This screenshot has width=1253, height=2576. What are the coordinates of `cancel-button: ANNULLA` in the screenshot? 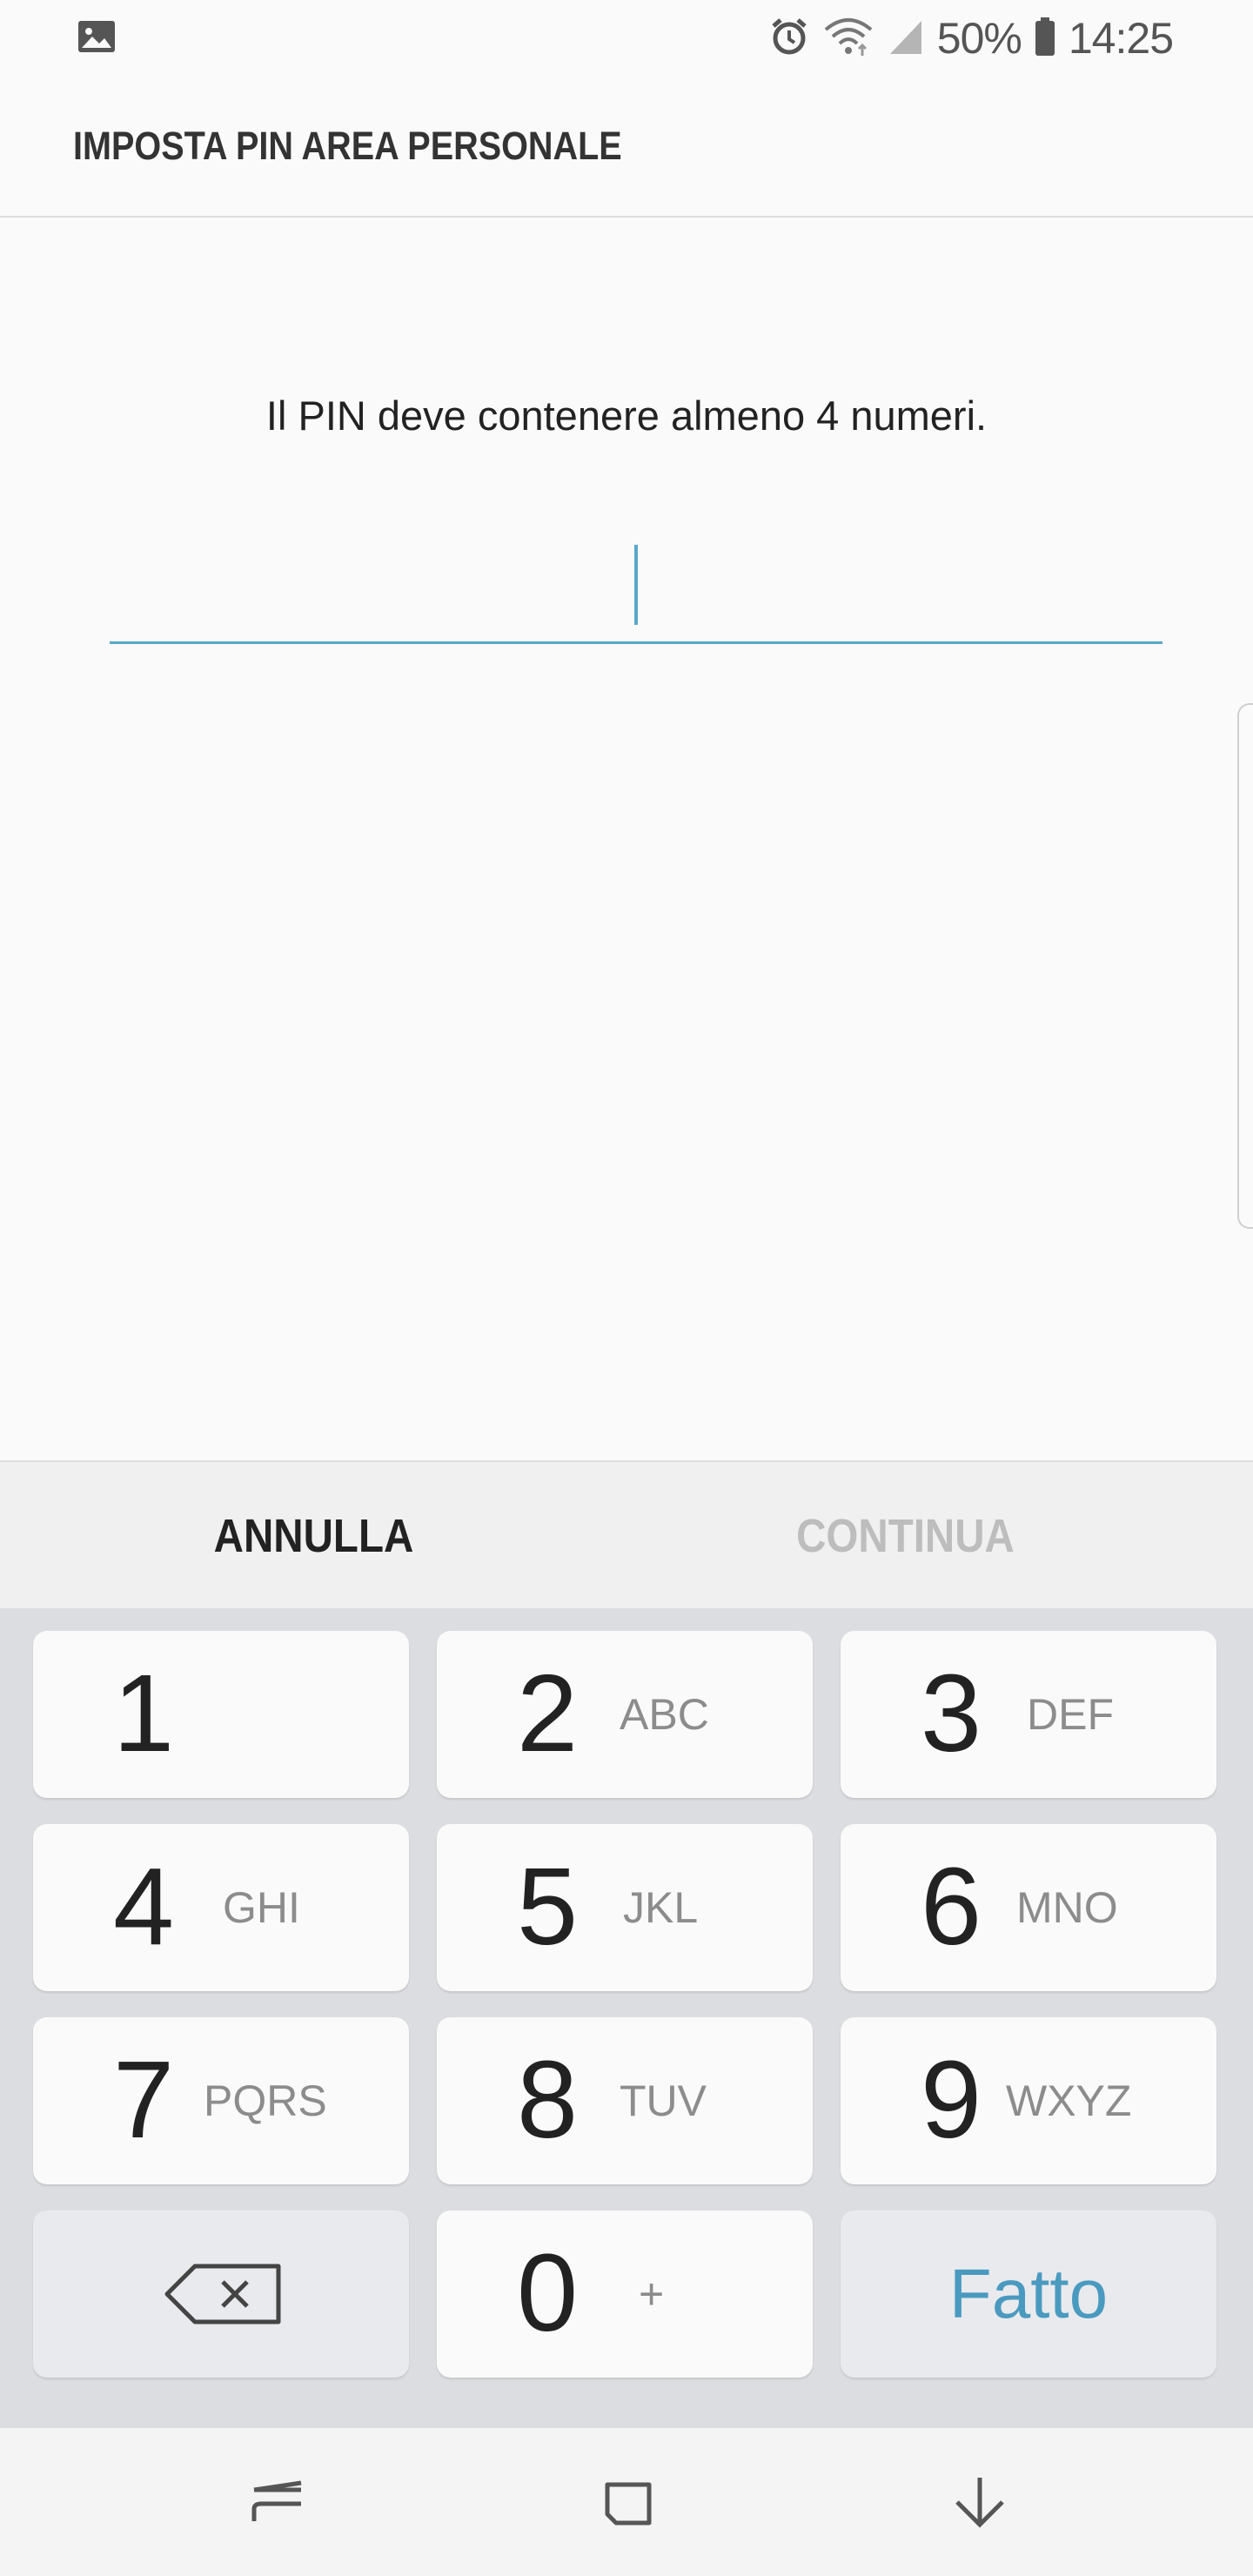 It's located at (313, 1536).